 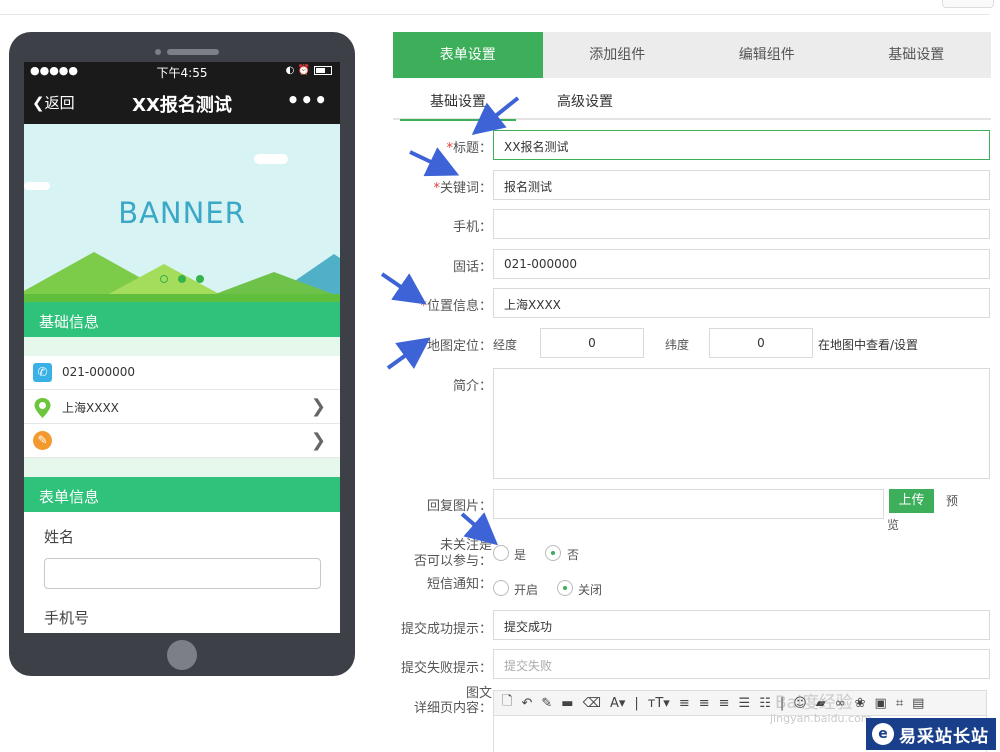 What do you see at coordinates (741, 264) in the screenshot?
I see `landline-input: 021-000000` at bounding box center [741, 264].